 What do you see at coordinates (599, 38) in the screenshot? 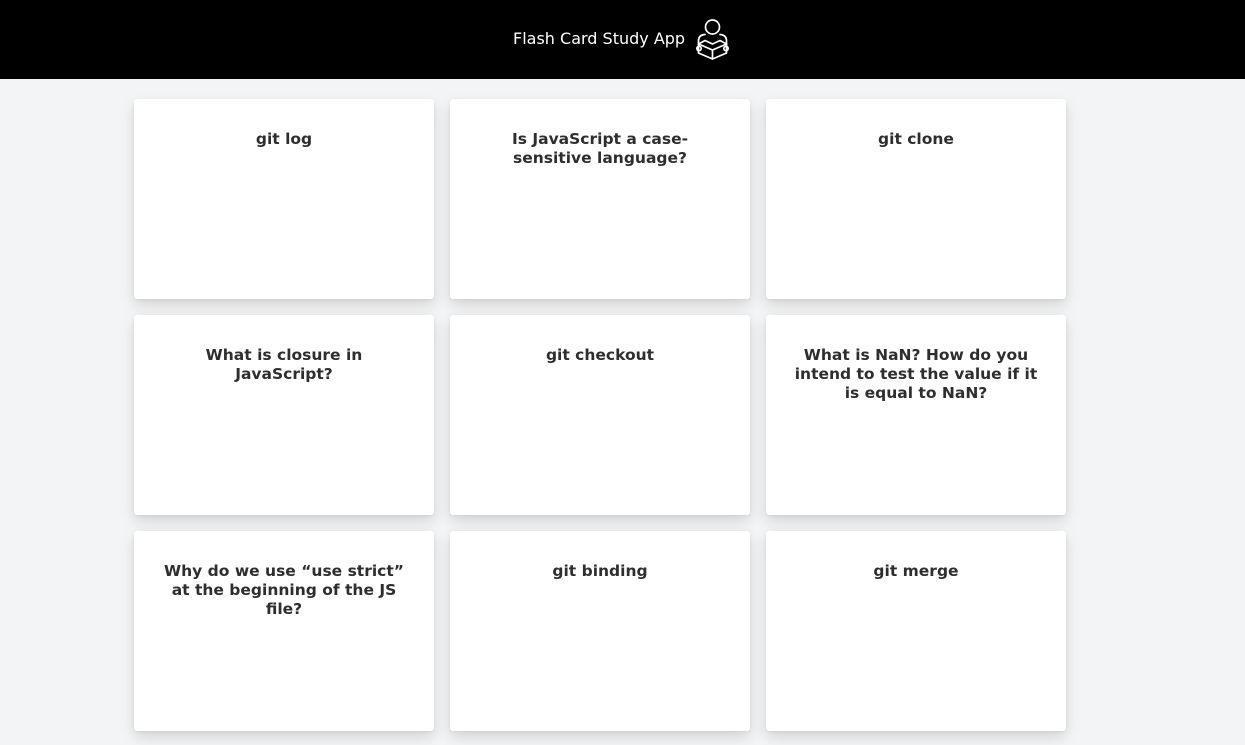
I see `app-title: Flash Card Study App` at bounding box center [599, 38].